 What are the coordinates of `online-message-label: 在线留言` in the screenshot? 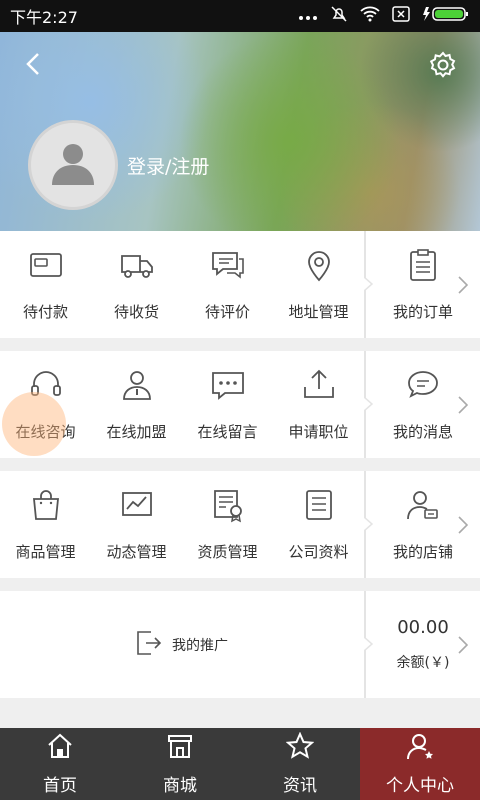 It's located at (227, 432).